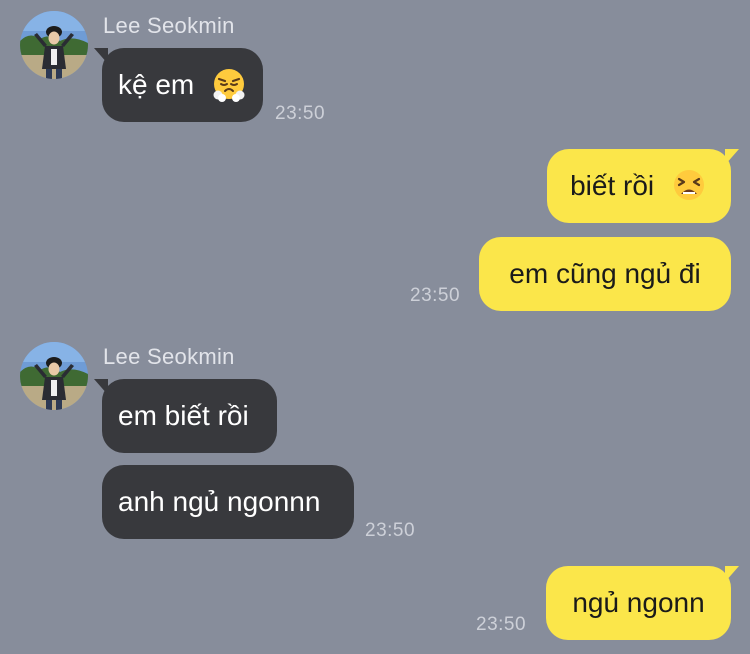 This screenshot has width=750, height=654. Describe the element at coordinates (638, 602) in the screenshot. I see `message-text: ngủ ngonn` at that location.